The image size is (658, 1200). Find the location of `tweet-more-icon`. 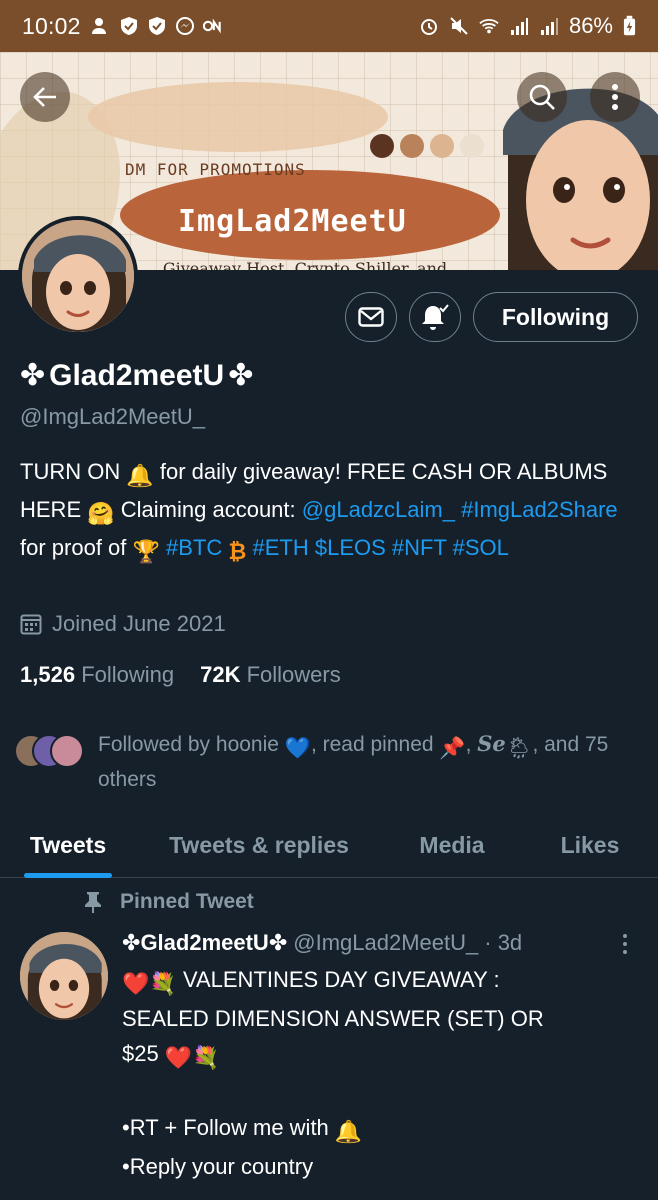

tweet-more-icon is located at coordinates (625, 944).